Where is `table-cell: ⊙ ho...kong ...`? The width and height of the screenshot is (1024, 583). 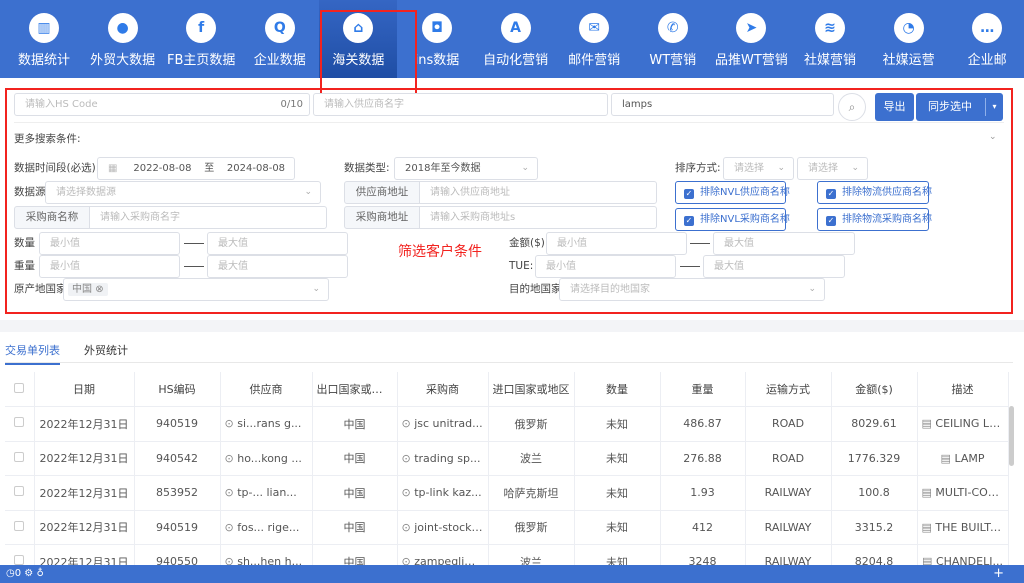
table-cell: ⊙ ho...kong ... is located at coordinates (266, 458).